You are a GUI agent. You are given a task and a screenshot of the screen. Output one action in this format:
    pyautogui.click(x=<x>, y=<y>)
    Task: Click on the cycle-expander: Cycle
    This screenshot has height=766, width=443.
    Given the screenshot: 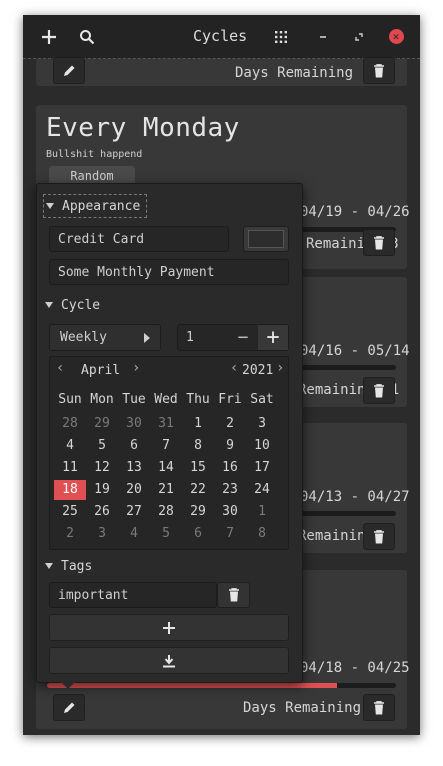 What is the action you would take?
    pyautogui.click(x=72, y=305)
    